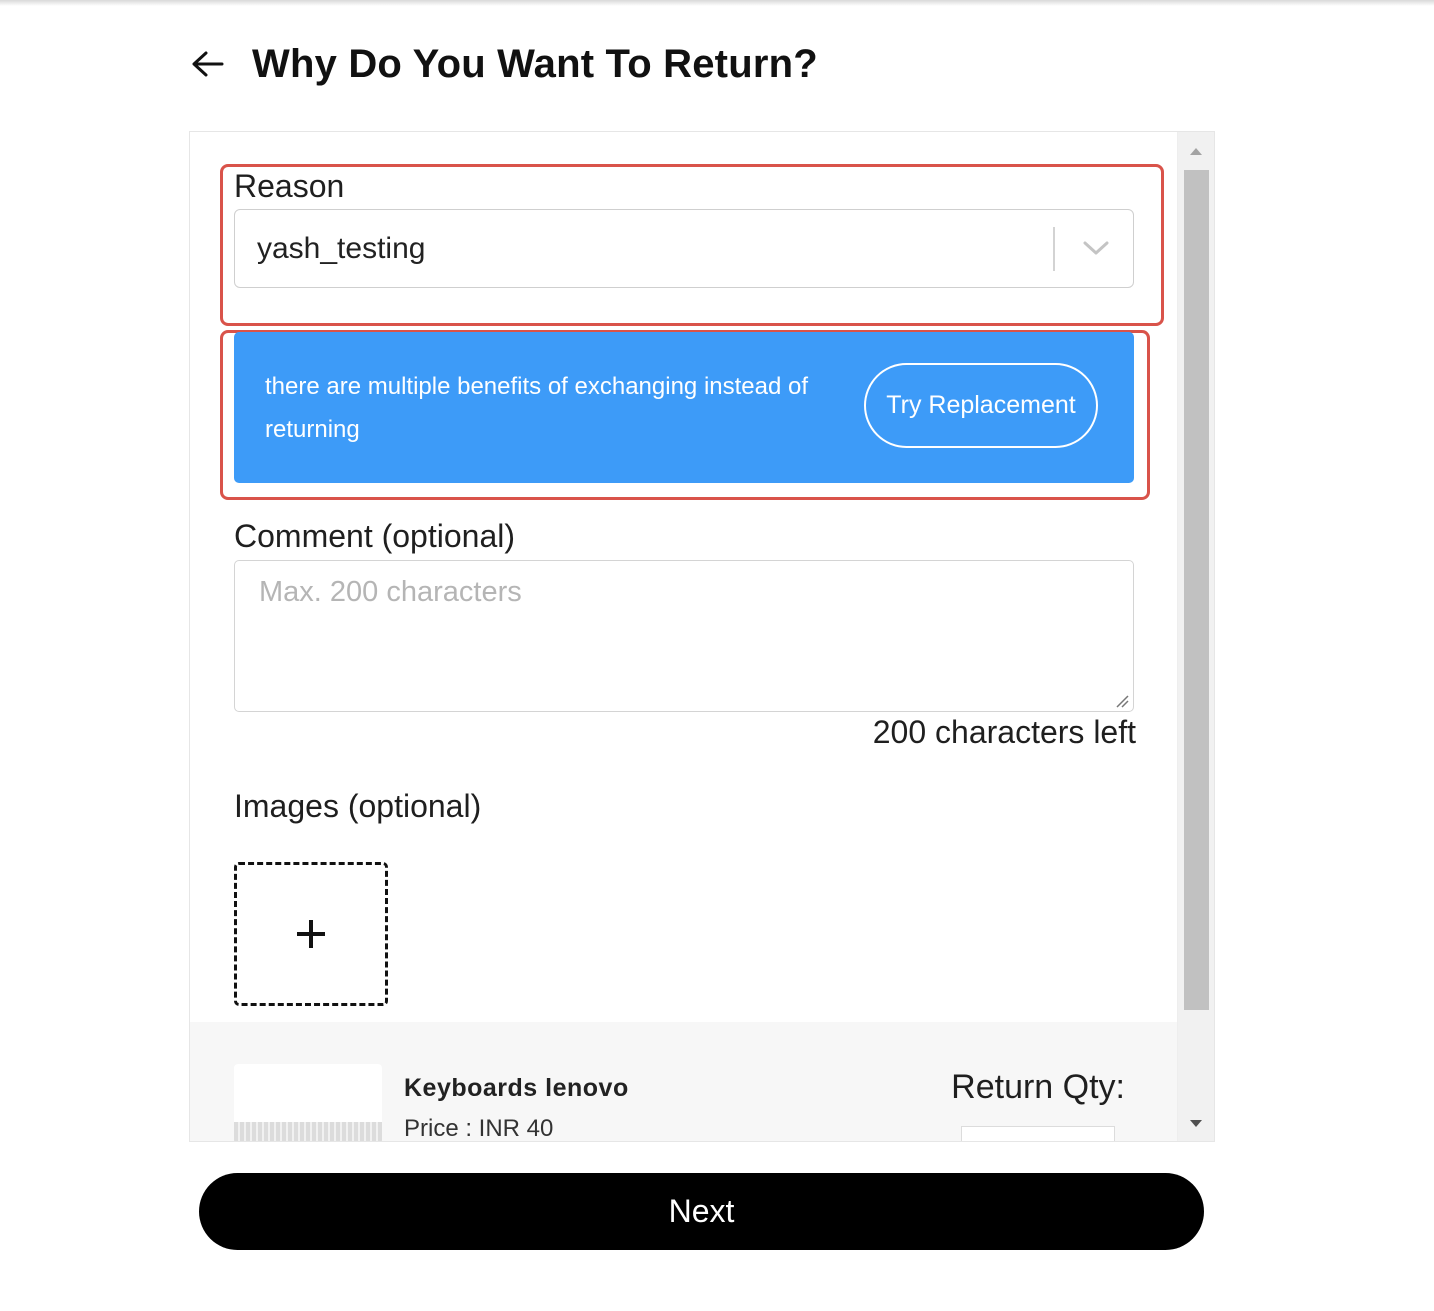 The height and width of the screenshot is (1311, 1434). I want to click on comment-label: Comment (optional), so click(374, 536).